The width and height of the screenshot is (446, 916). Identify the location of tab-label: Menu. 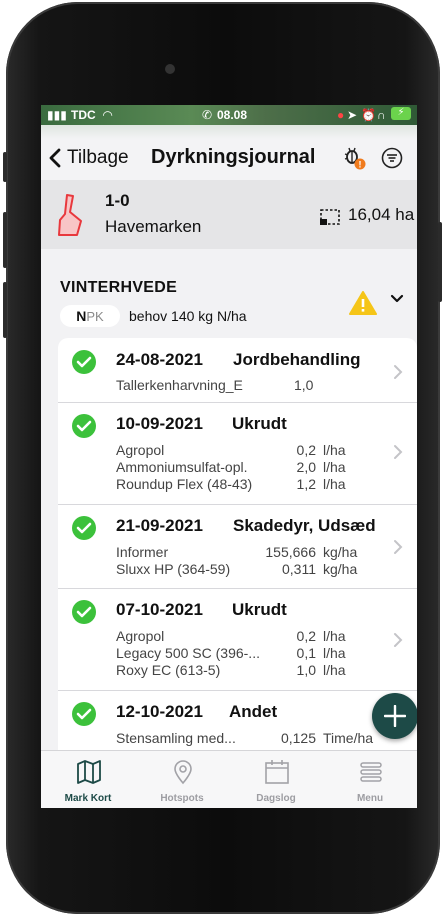
(370, 798).